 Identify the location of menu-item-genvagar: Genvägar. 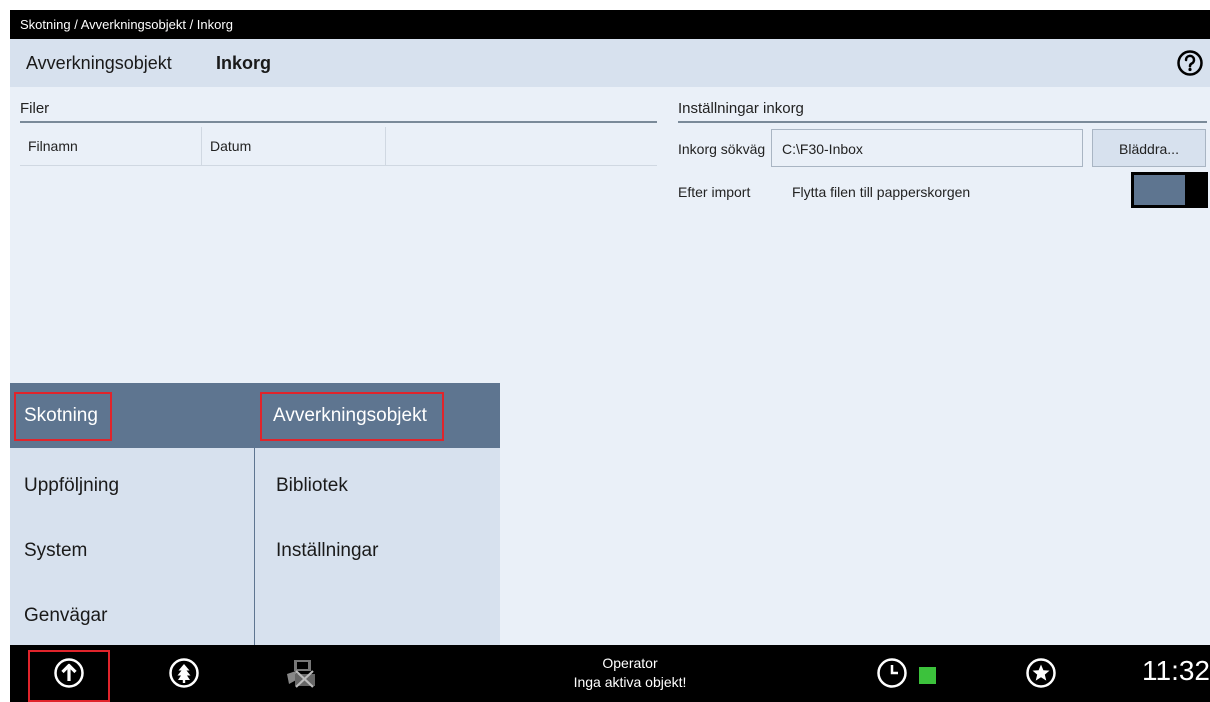
(65, 616).